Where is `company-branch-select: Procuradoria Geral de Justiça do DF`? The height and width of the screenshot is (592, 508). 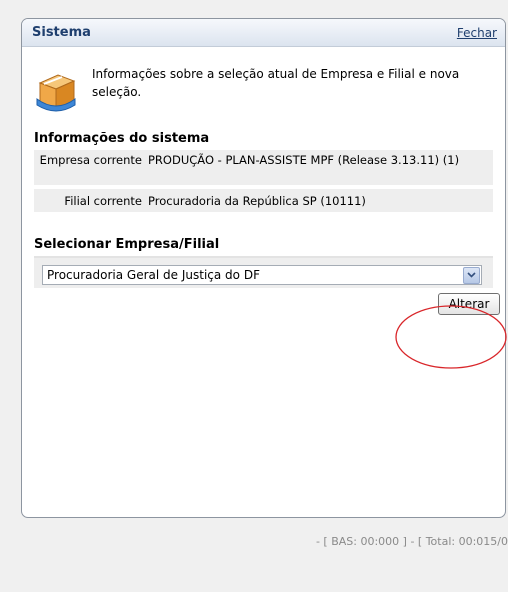
company-branch-select: Procuradoria Geral de Justiça do DF is located at coordinates (262, 275).